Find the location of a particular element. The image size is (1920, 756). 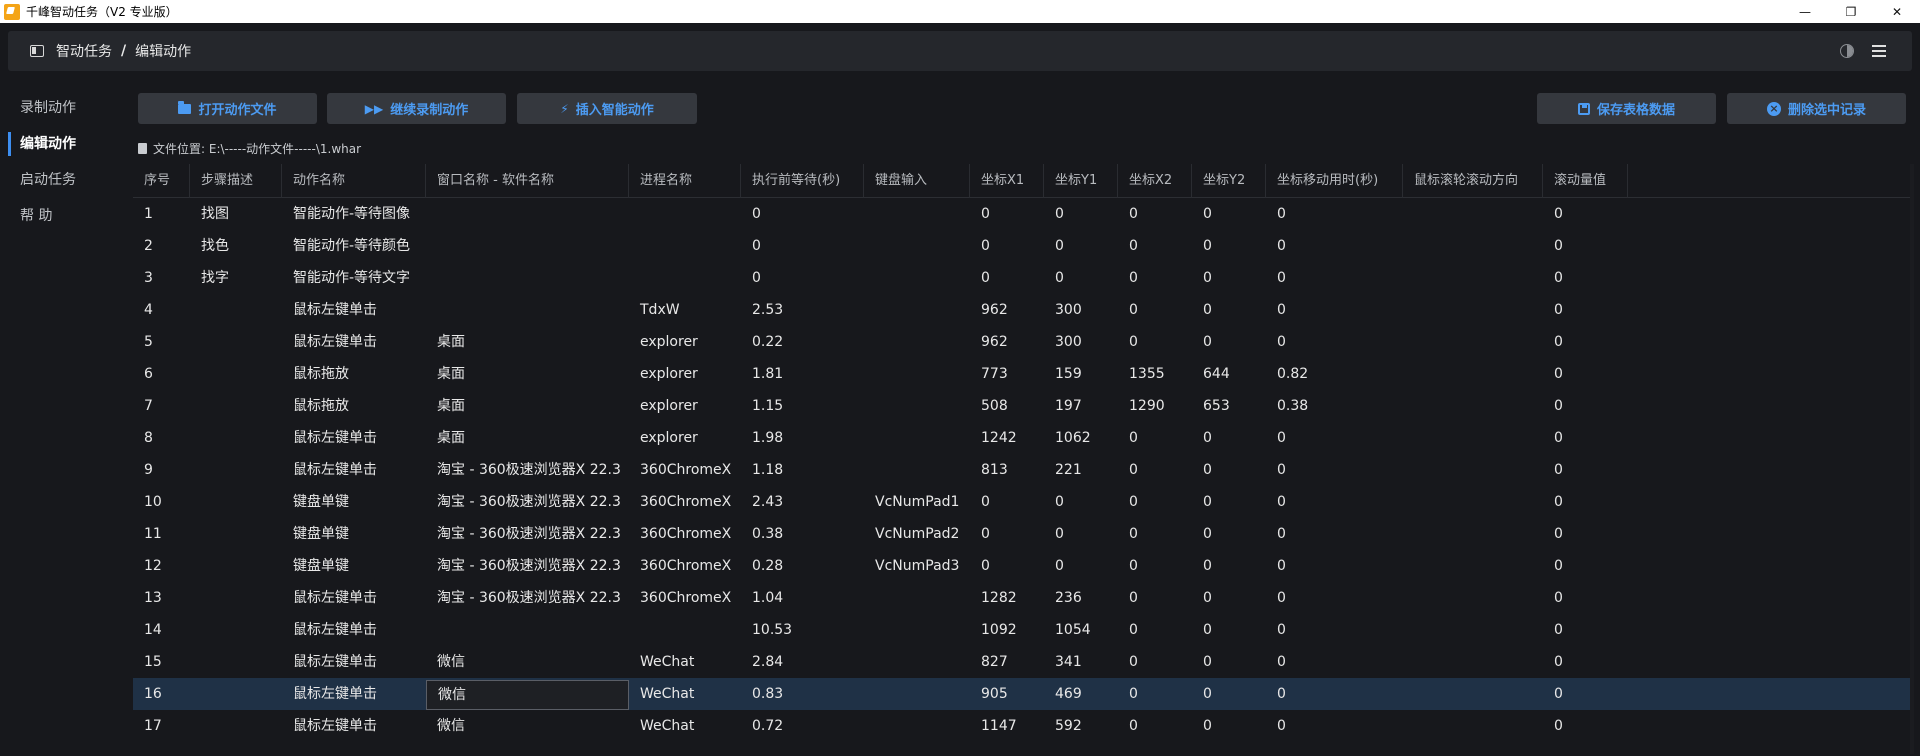

table-cell: 找字 is located at coordinates (236, 278).